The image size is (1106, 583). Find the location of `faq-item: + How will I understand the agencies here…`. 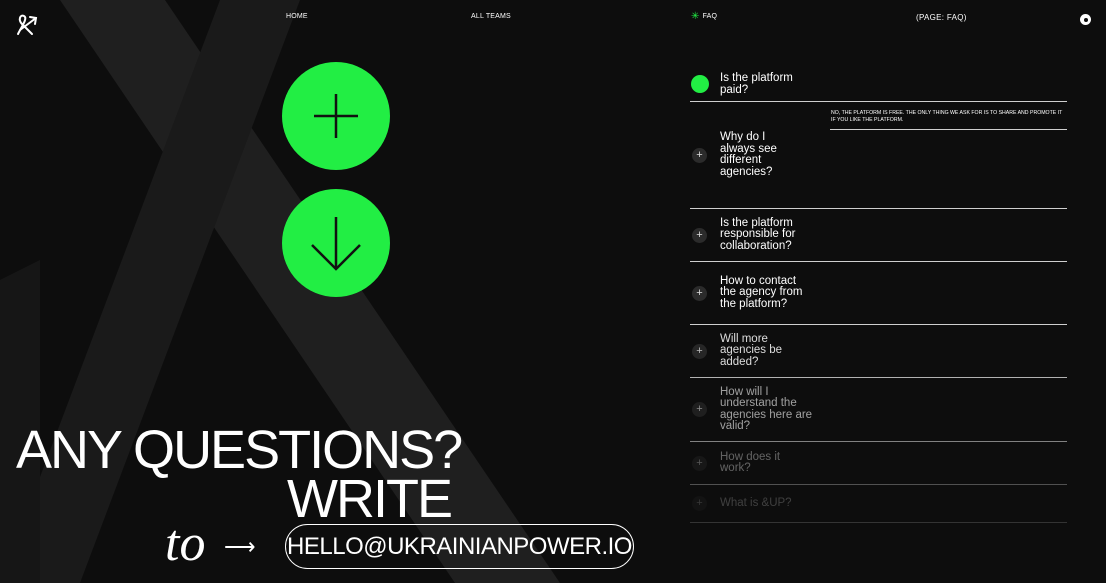

faq-item: + How will I understand the agencies here… is located at coordinates (878, 410).